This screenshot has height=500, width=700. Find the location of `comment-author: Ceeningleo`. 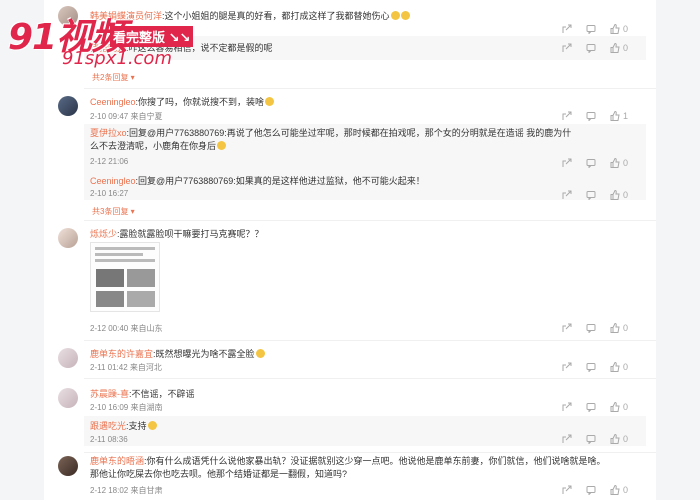

comment-author: Ceeningleo is located at coordinates (113, 102).